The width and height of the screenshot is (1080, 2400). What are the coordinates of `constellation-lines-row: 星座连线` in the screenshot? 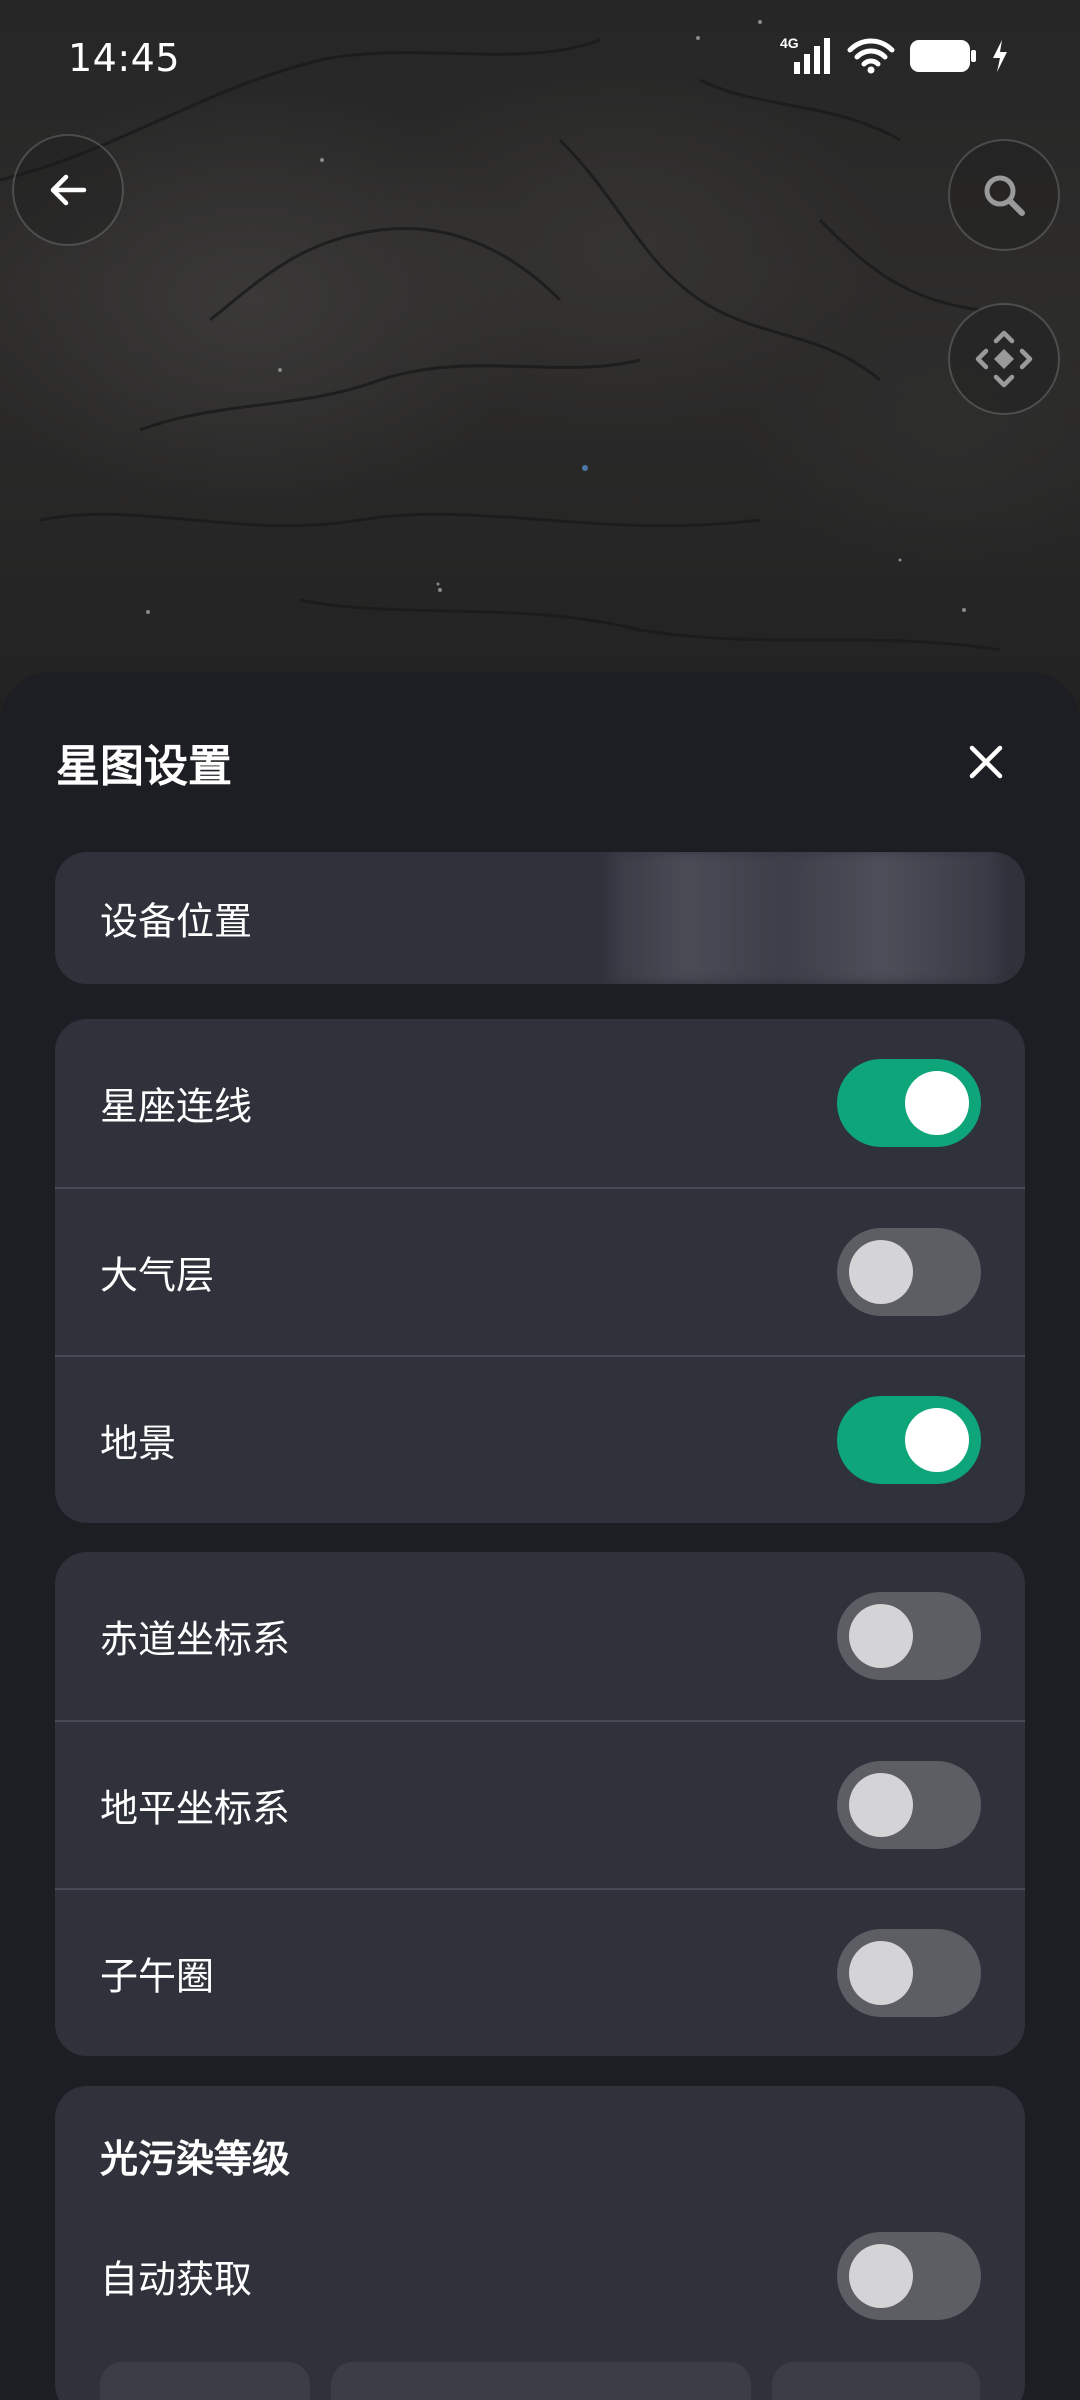 It's located at (540, 1103).